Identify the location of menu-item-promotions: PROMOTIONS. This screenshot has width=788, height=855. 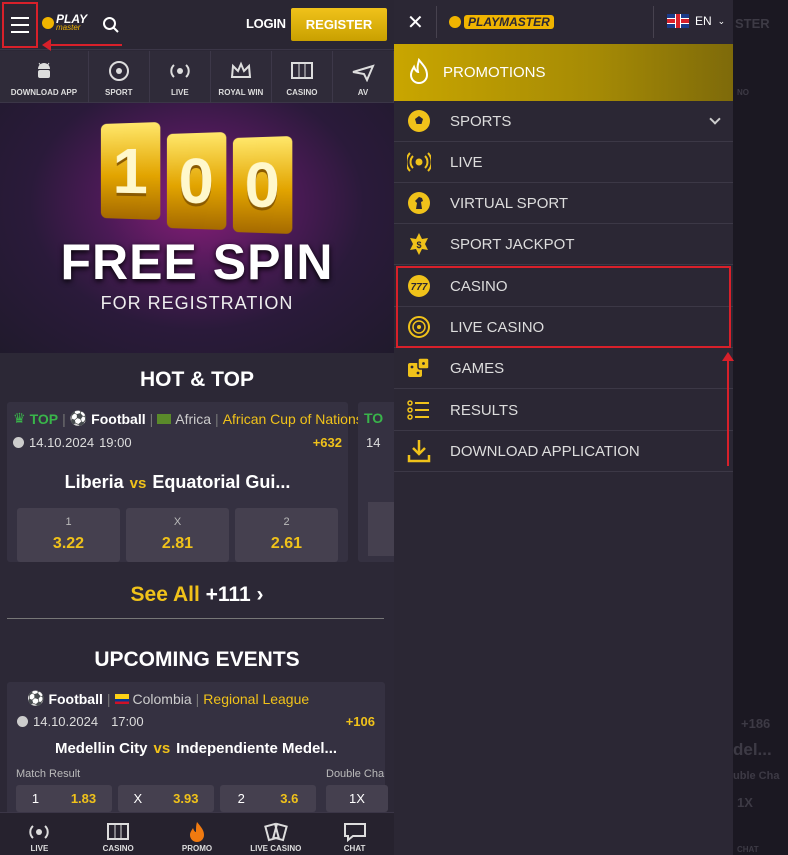
(563, 72).